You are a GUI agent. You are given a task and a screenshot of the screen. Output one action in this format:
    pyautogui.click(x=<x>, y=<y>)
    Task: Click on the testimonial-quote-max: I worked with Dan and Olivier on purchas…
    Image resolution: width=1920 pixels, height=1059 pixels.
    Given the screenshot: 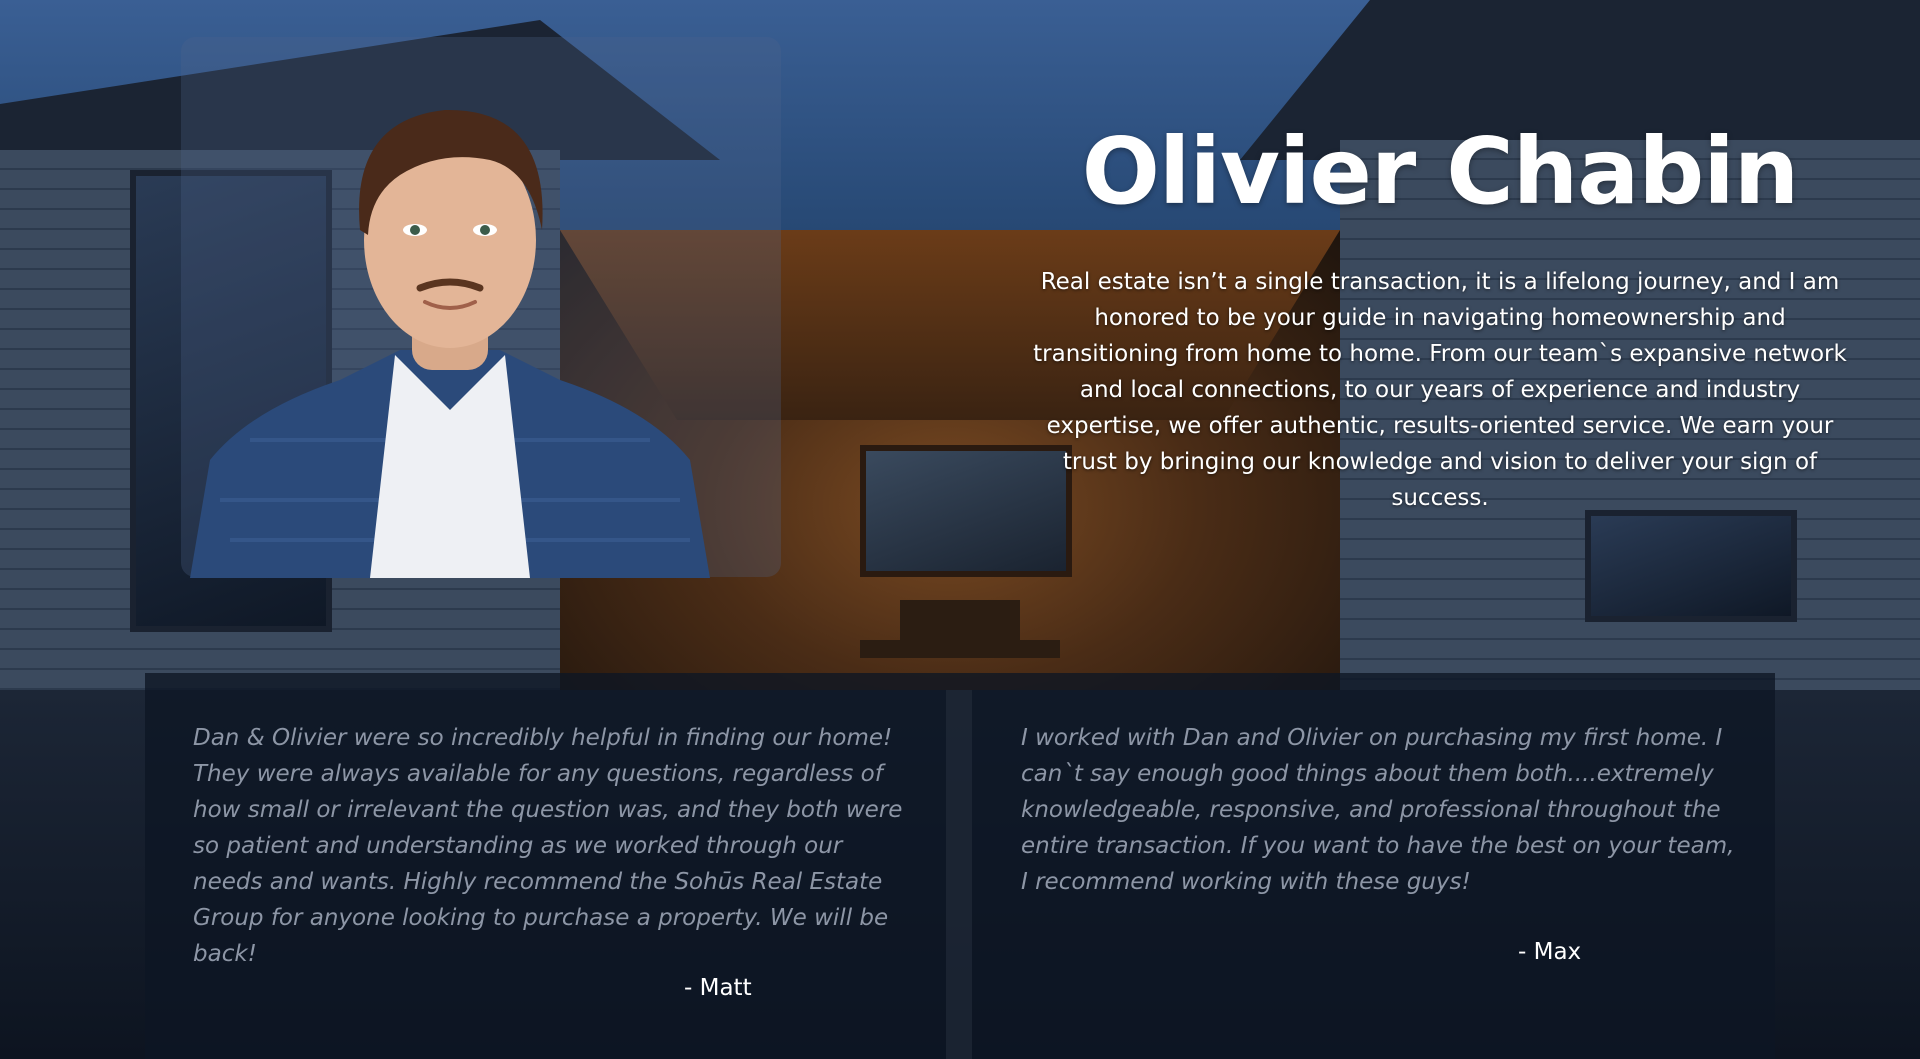 What is the action you would take?
    pyautogui.click(x=1378, y=810)
    